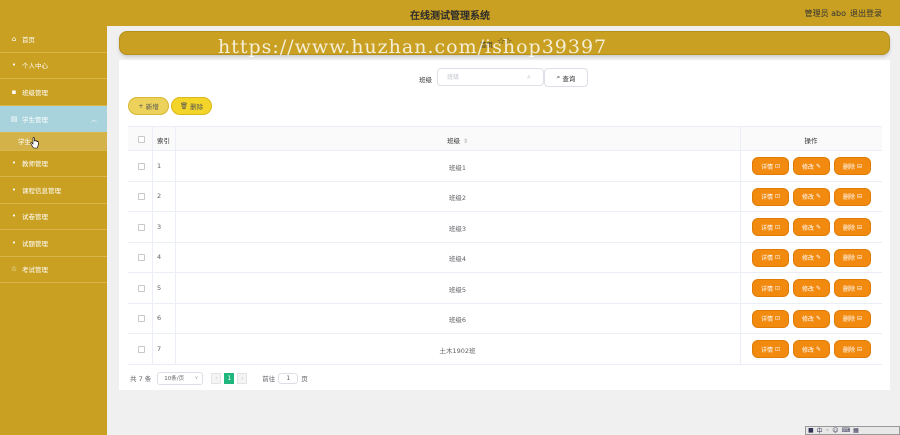 This screenshot has width=900, height=435. I want to click on table-row: 5 班级5 详情 ⊡ 修改 ✎ 删除 ⊟, so click(505, 288).